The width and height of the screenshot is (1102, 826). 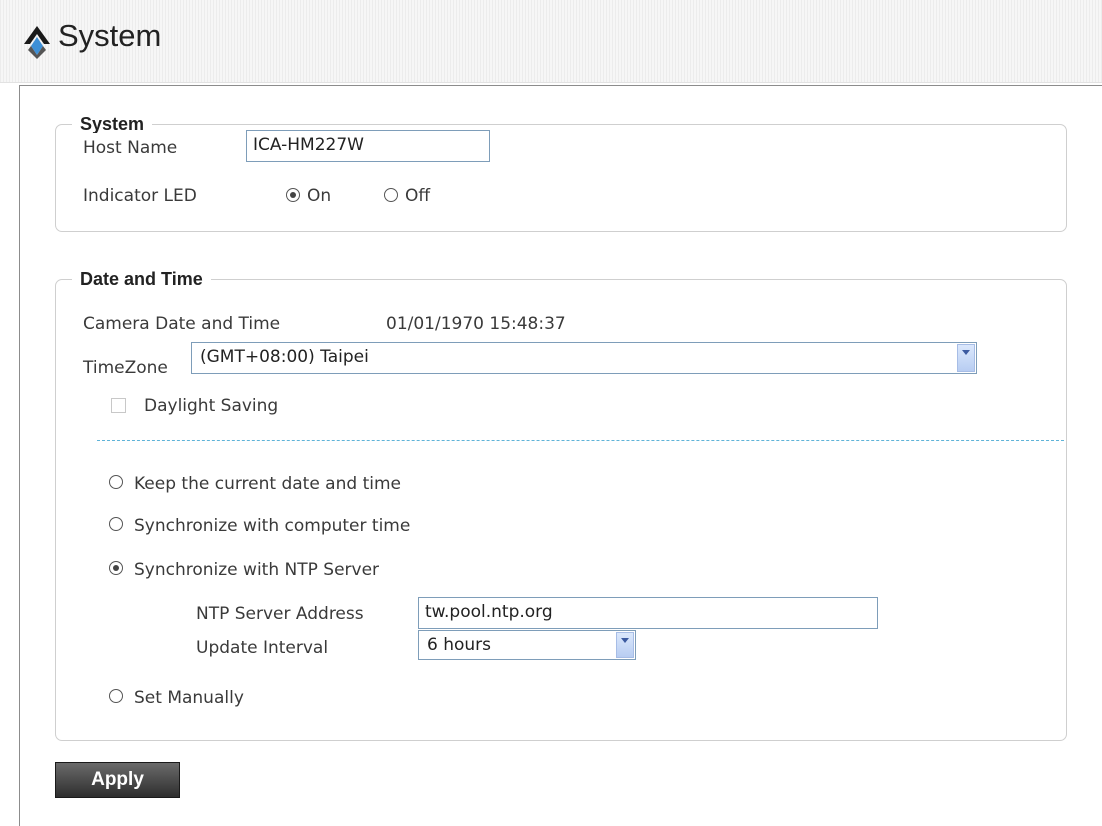 What do you see at coordinates (551, 41) in the screenshot?
I see `page-header: System` at bounding box center [551, 41].